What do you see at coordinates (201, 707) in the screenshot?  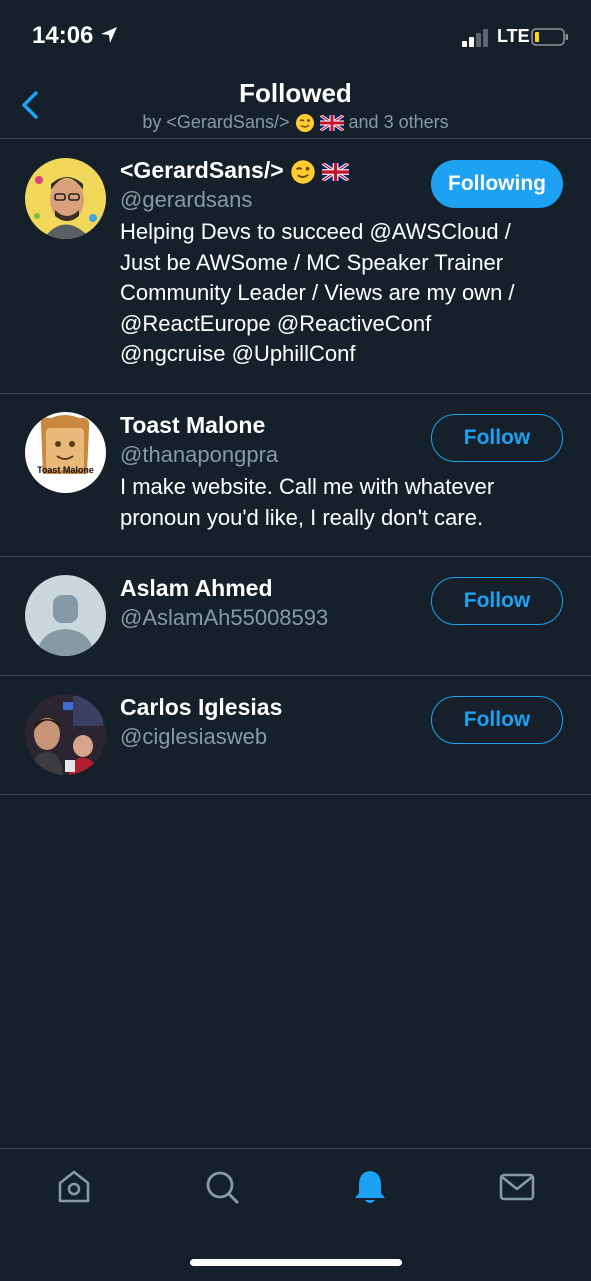 I see `user-display-name: Carlos Iglesias` at bounding box center [201, 707].